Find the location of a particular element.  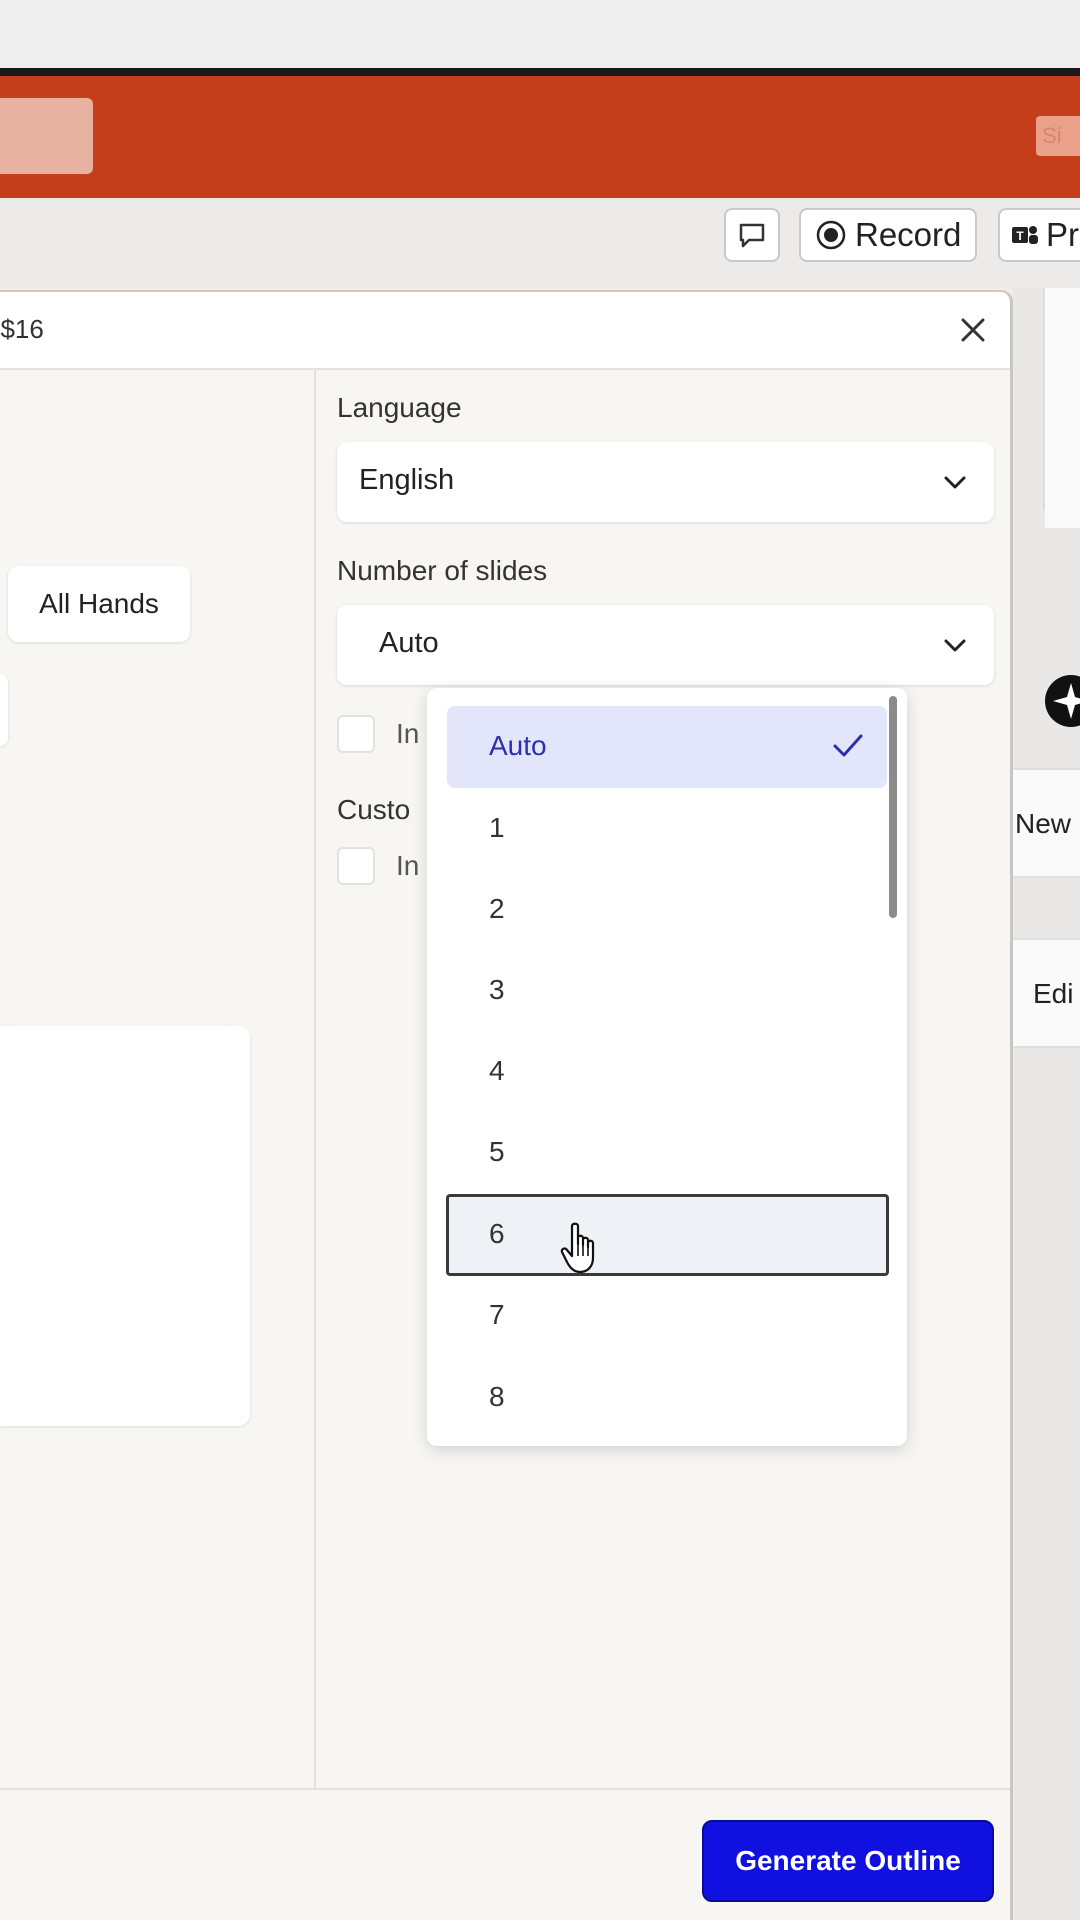

footer-divider is located at coordinates (505, 1789).